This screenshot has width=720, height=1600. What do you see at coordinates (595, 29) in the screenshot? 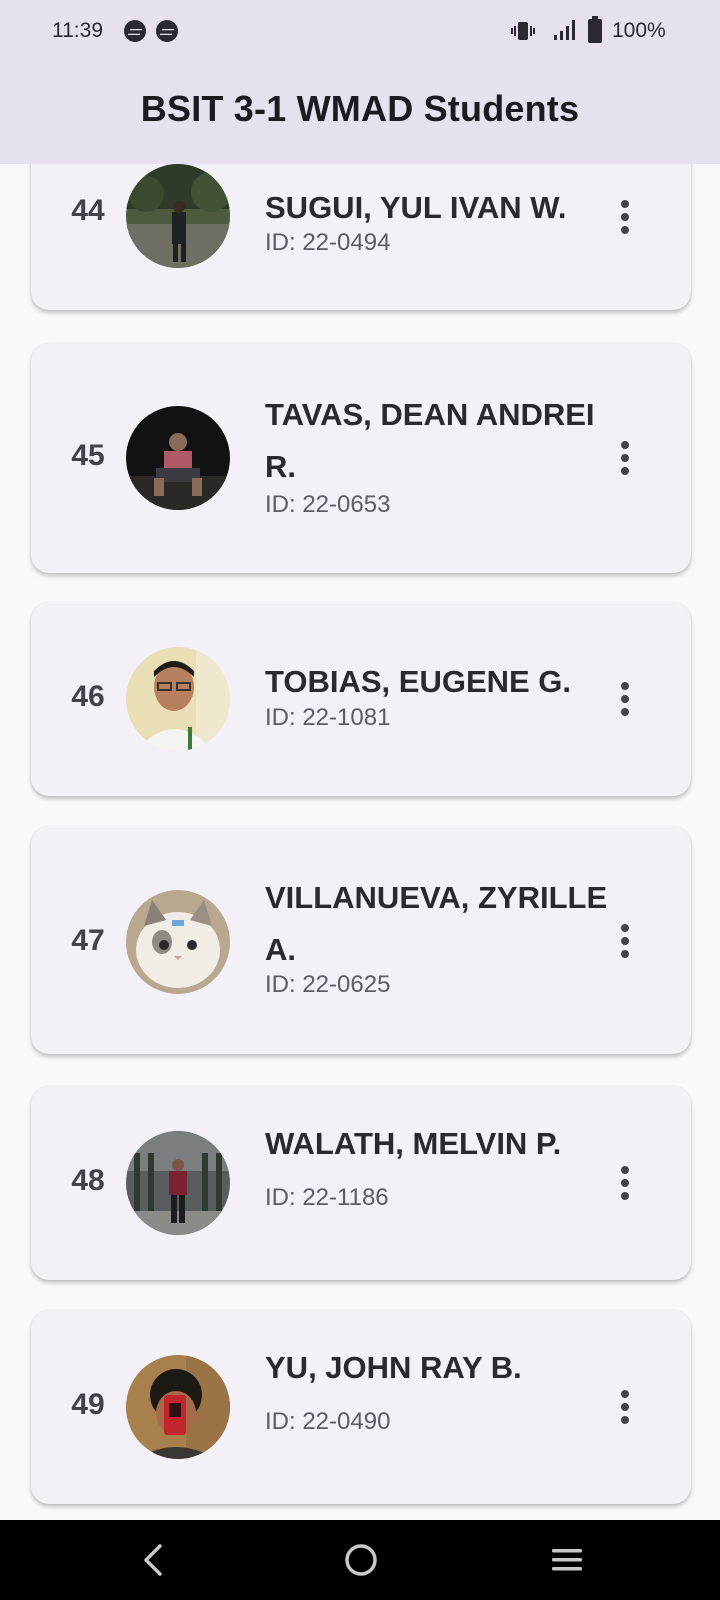
I see `battery-icon` at bounding box center [595, 29].